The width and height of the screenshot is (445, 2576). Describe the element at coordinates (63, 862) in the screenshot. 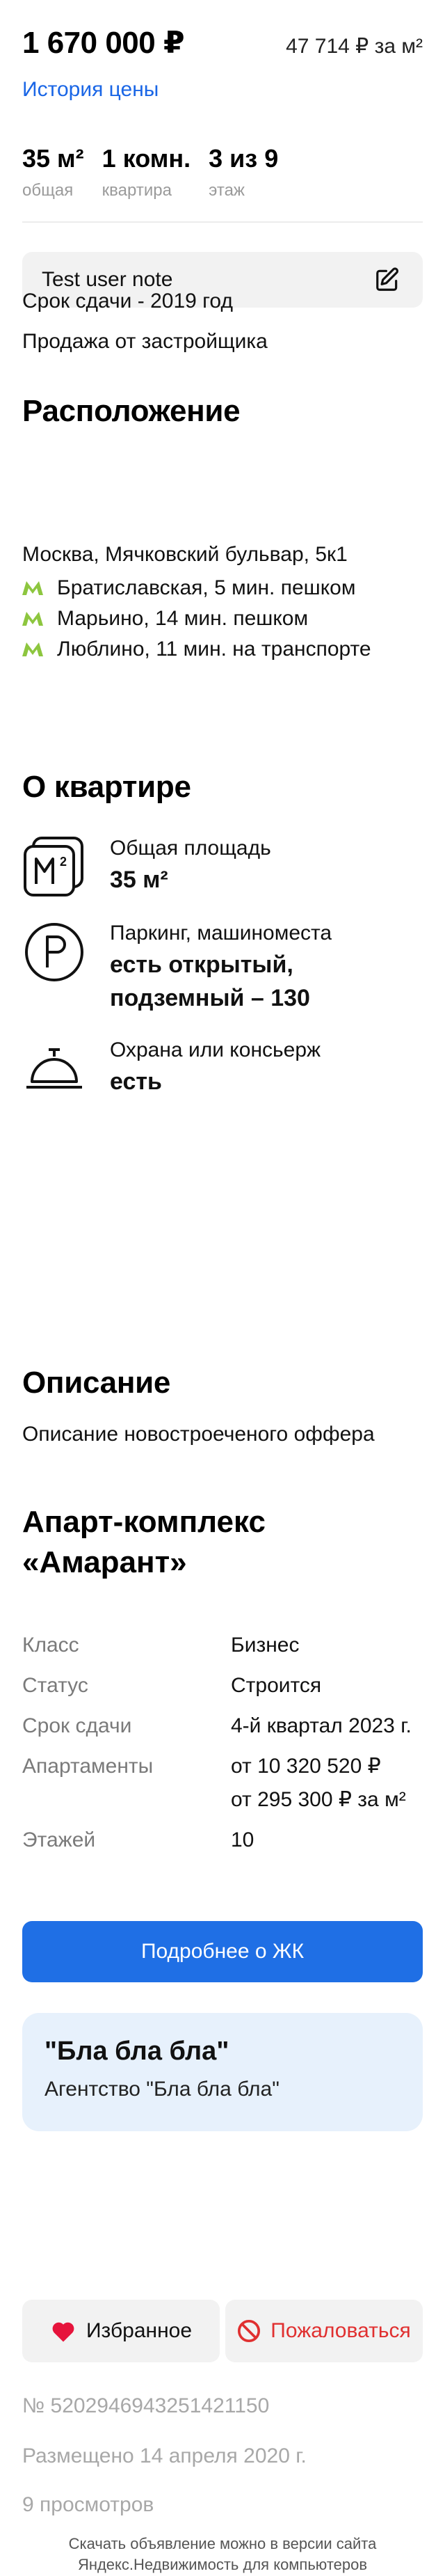

I see `svg-text: 2` at that location.